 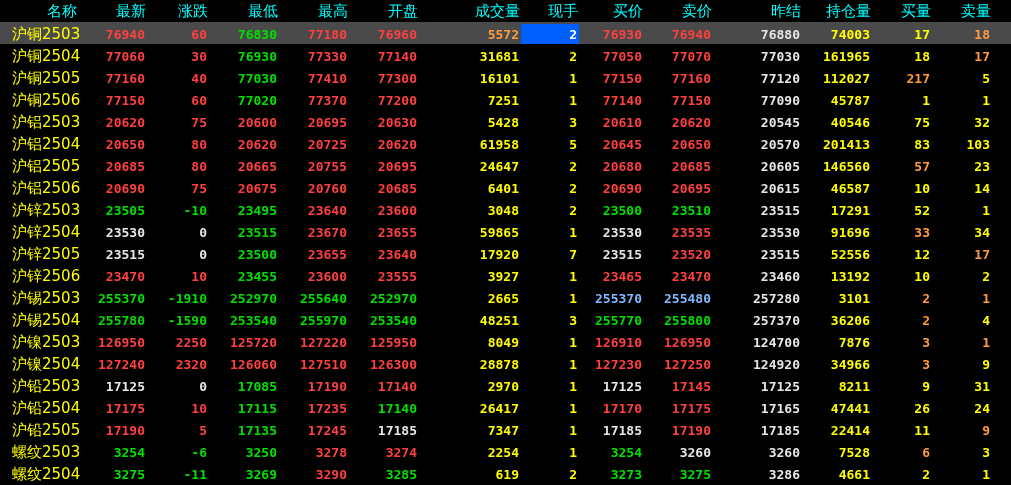 What do you see at coordinates (837, 11) in the screenshot?
I see `column-header: 持仓量` at bounding box center [837, 11].